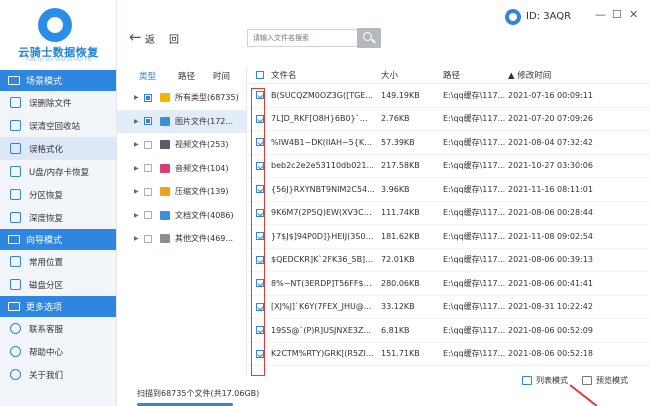  I want to click on sort-arrow-icon: ▲, so click(511, 75).